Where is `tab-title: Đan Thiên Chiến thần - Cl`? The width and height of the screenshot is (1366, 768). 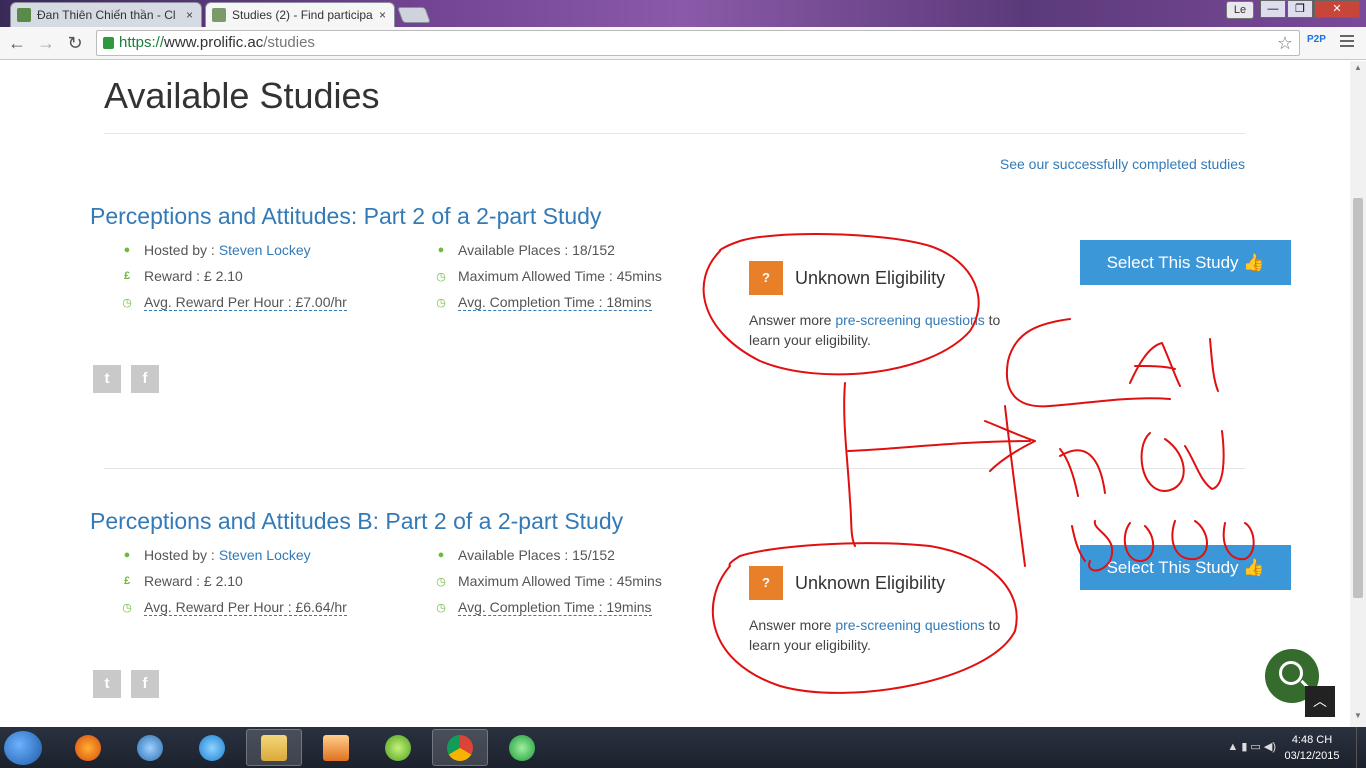
tab-title: Đan Thiên Chiến thần - Cl is located at coordinates (106, 15).